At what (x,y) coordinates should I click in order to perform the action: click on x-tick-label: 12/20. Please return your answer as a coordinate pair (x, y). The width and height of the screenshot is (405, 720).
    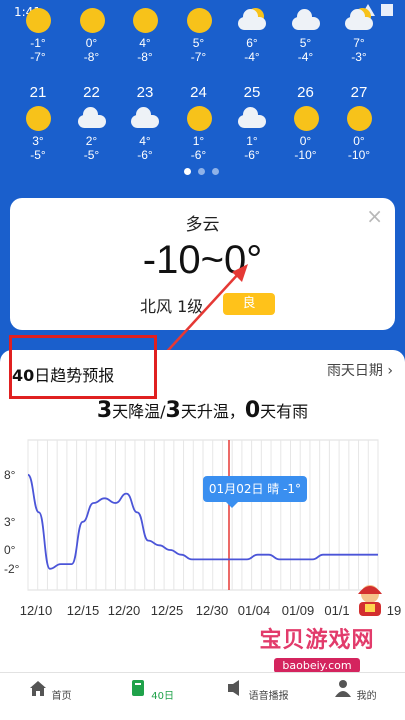
    Looking at the image, I should click on (124, 610).